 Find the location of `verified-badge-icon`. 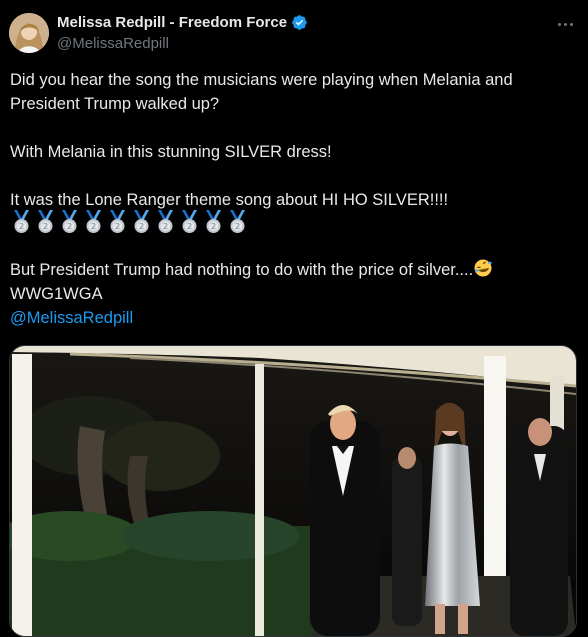

verified-badge-icon is located at coordinates (299, 22).